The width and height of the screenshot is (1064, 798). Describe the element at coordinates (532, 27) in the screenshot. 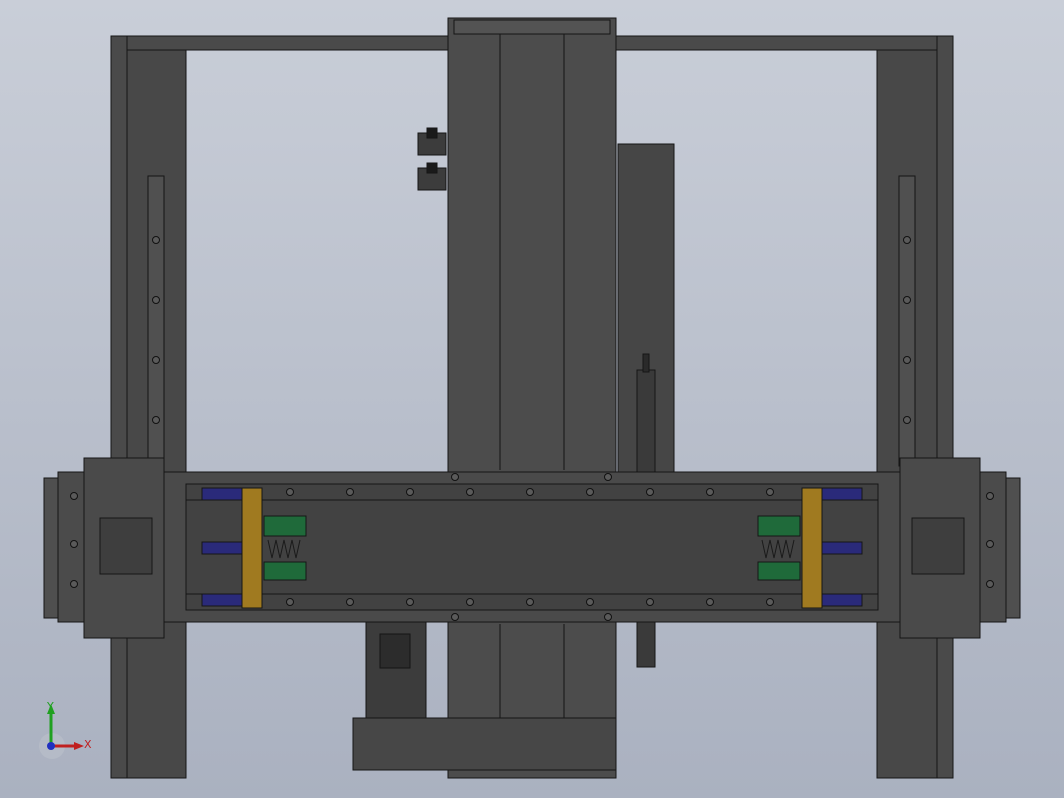

I see `vertical-axis-top-cap` at that location.